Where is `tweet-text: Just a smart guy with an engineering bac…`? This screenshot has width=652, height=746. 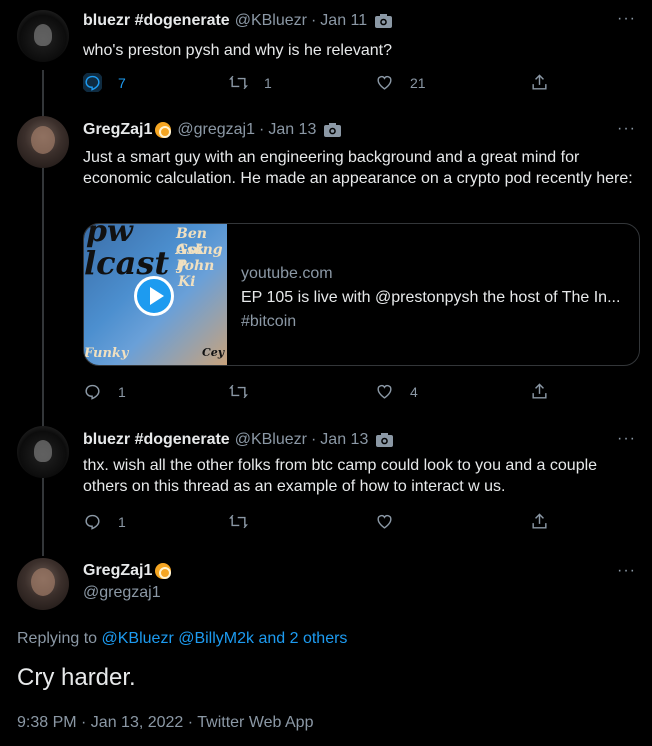 tweet-text: Just a smart guy with an engineering bac… is located at coordinates (358, 168).